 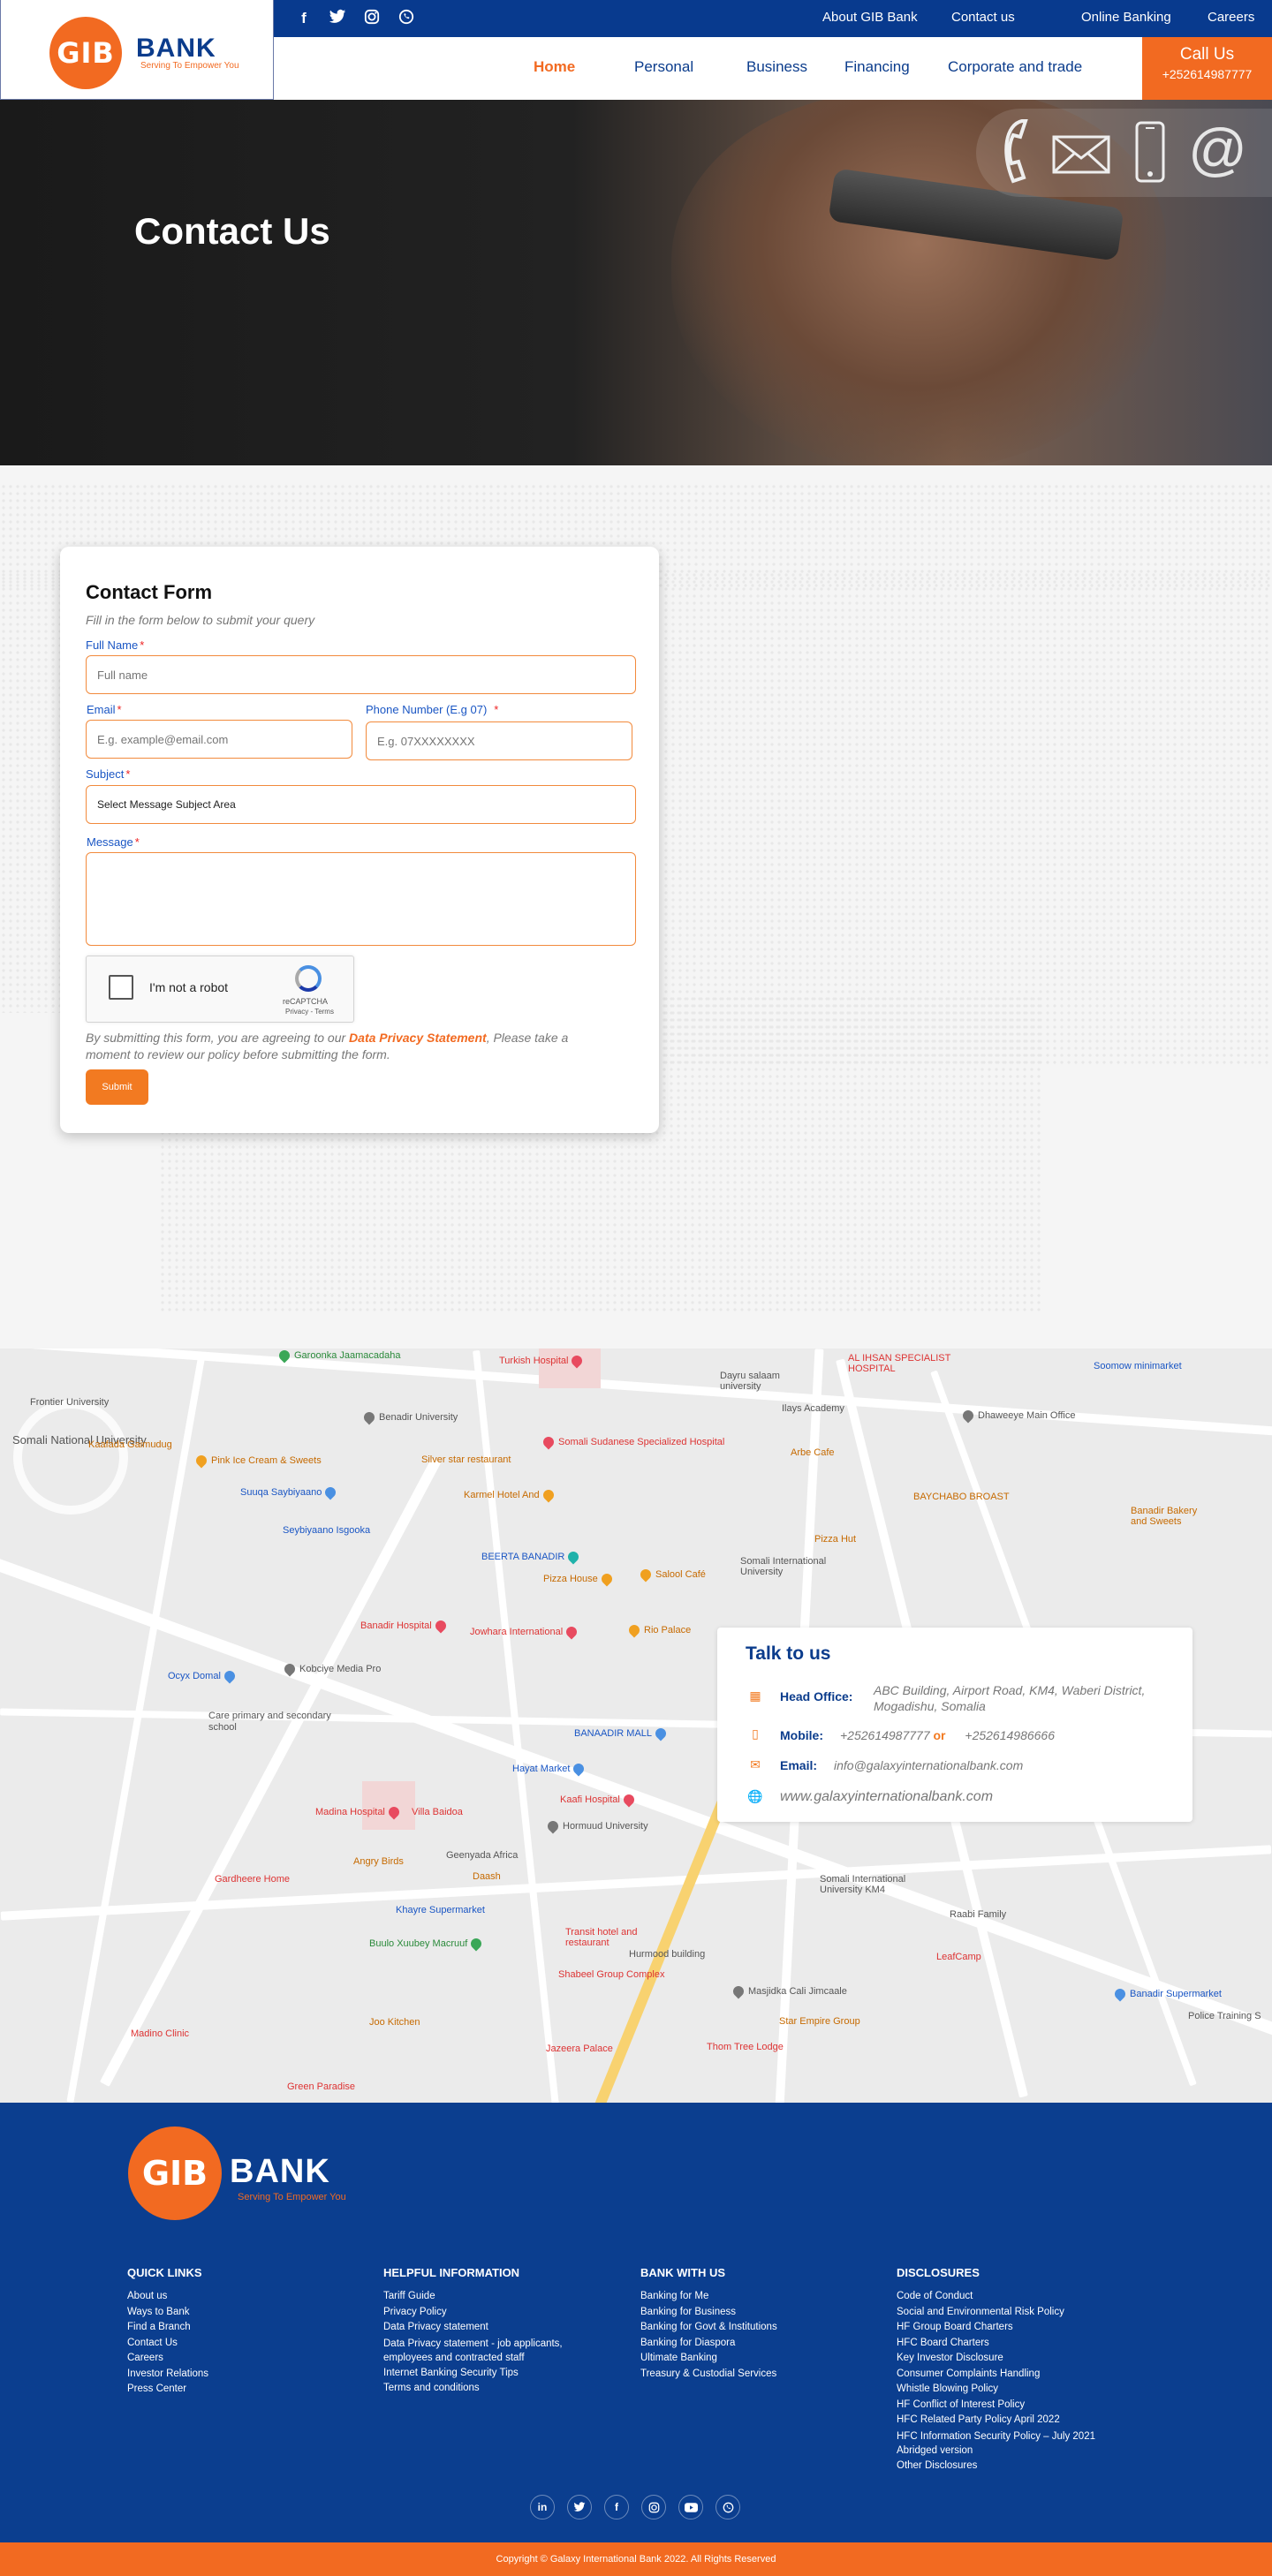 What do you see at coordinates (409, 1417) in the screenshot?
I see `map-place: Benadir University` at bounding box center [409, 1417].